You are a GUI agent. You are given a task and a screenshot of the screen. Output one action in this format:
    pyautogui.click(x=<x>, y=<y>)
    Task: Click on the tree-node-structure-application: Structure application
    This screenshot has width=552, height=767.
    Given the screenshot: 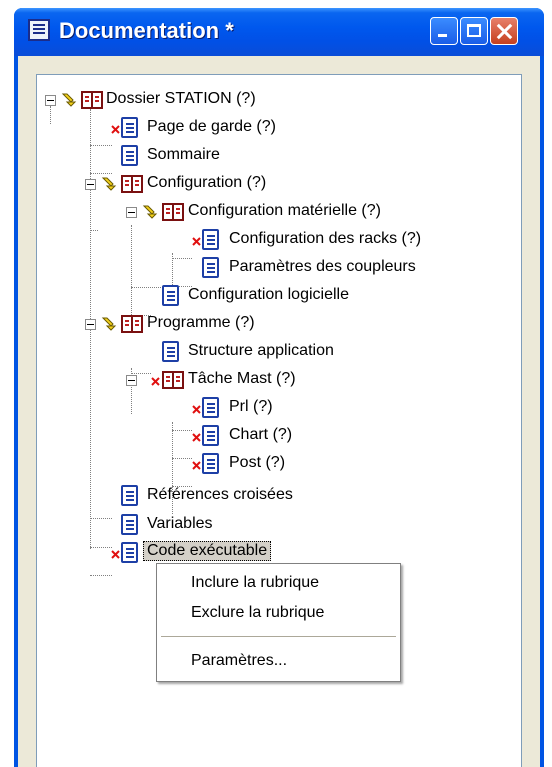 What is the action you would take?
    pyautogui.click(x=277, y=352)
    